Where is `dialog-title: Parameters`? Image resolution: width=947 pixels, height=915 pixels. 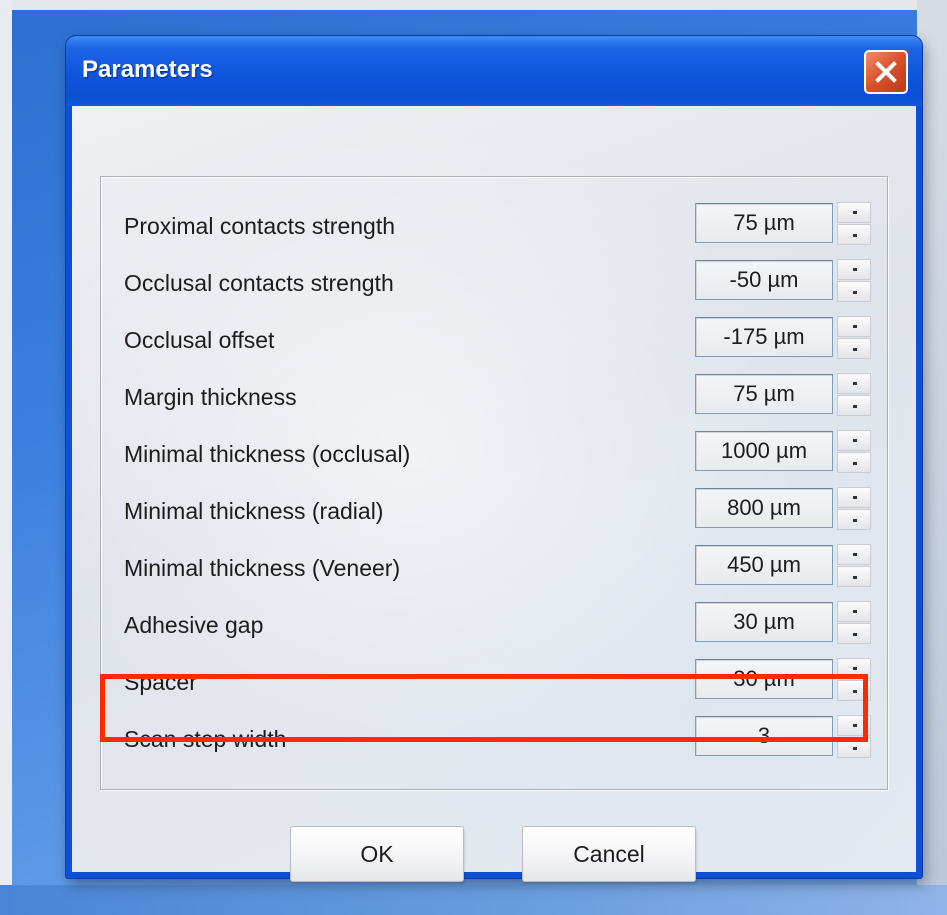 dialog-title: Parameters is located at coordinates (147, 69).